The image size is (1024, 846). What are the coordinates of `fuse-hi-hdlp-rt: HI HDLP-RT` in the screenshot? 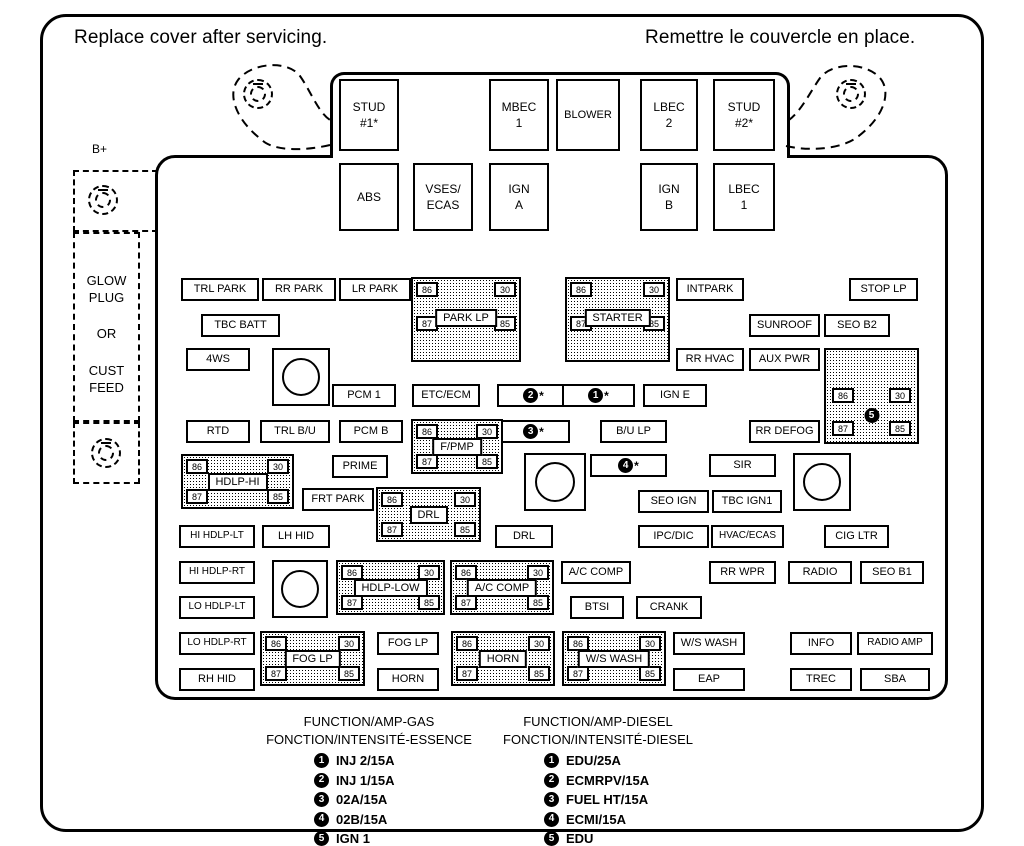 It's located at (217, 572).